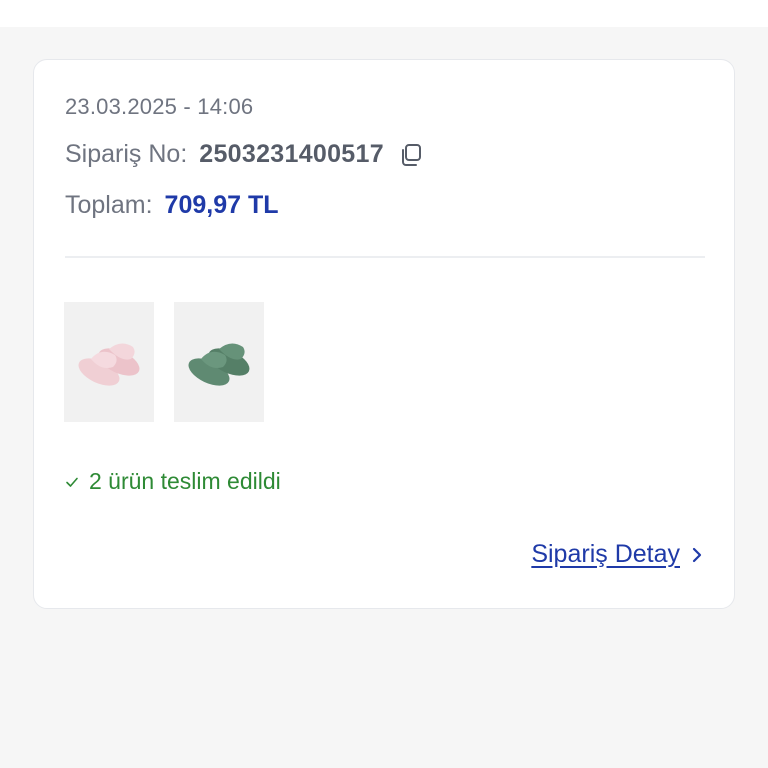 The image size is (768, 768). What do you see at coordinates (159, 106) in the screenshot?
I see `order-date: 23.03.2025 - 14:06` at bounding box center [159, 106].